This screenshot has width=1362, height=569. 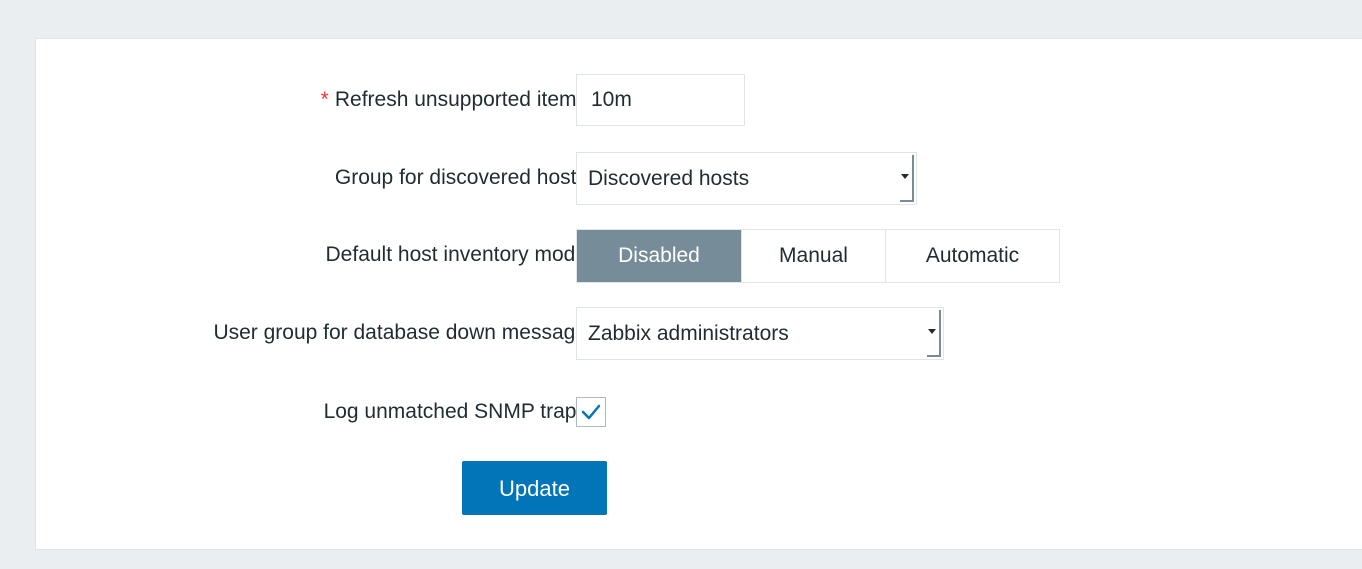 What do you see at coordinates (460, 99) in the screenshot?
I see `refresh-unsupported-label-text: Refresh unsupported items` at bounding box center [460, 99].